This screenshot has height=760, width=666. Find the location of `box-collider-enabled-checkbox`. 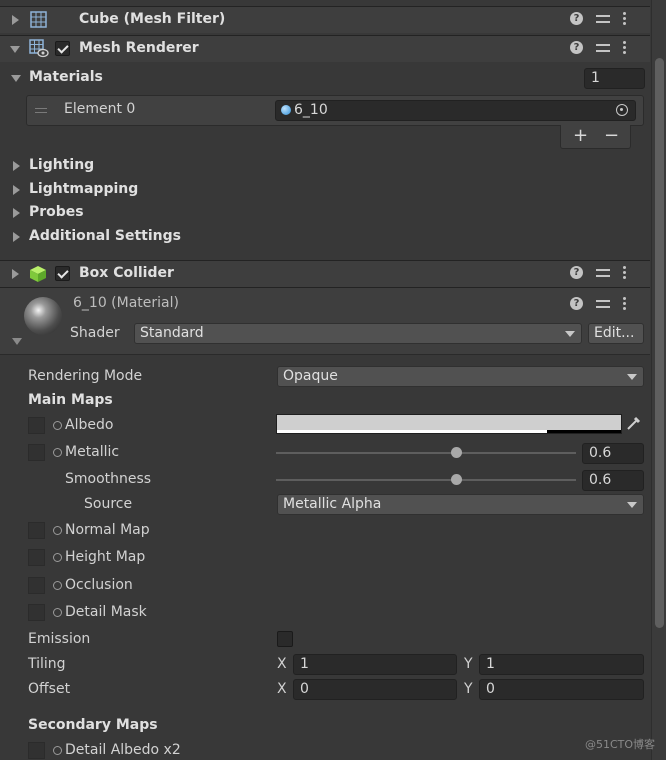

box-collider-enabled-checkbox is located at coordinates (62, 273).